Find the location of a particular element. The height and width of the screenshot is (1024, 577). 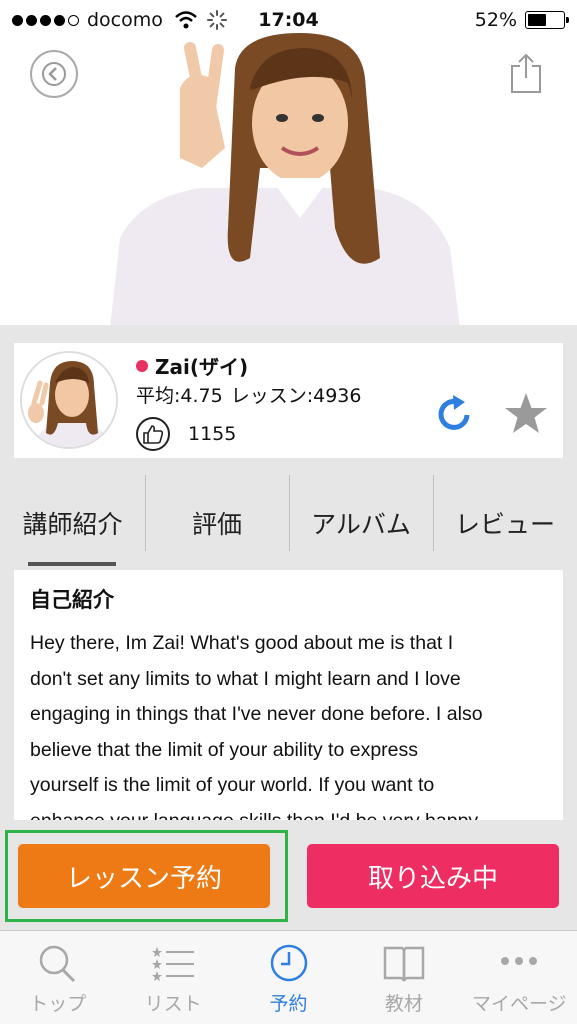

wifi-icon is located at coordinates (186, 20).